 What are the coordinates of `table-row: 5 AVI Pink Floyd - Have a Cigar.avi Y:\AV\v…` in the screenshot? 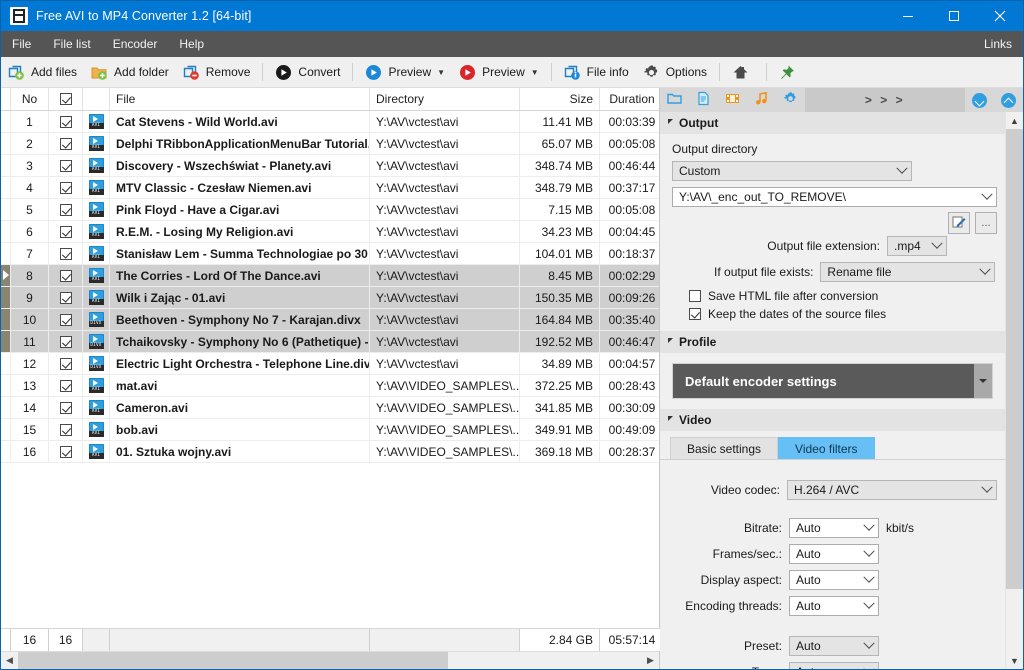 It's located at (330, 210).